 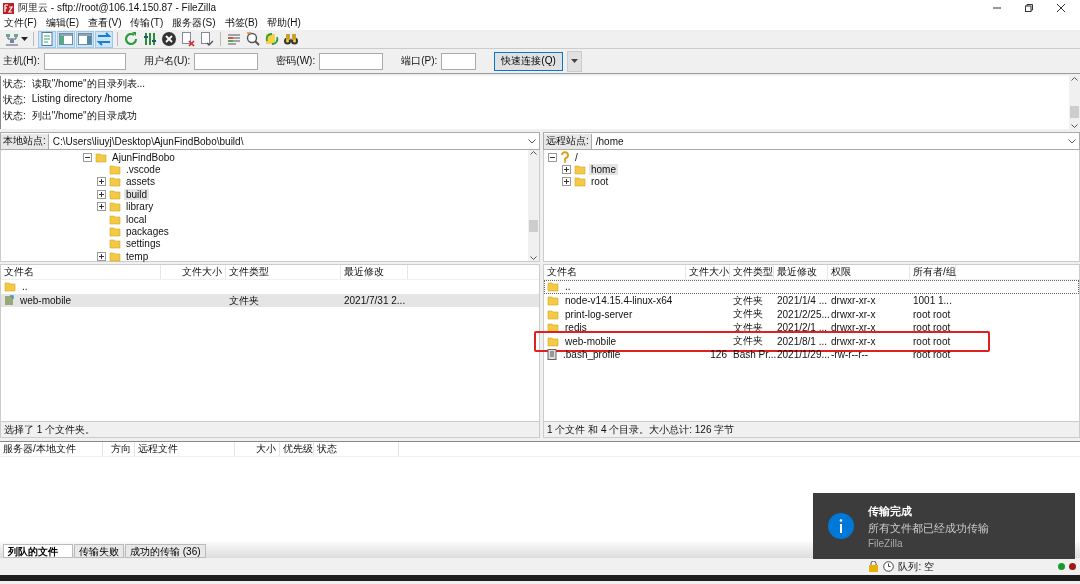 What do you see at coordinates (140, 182) in the screenshot?
I see `tree-item: assets` at bounding box center [140, 182].